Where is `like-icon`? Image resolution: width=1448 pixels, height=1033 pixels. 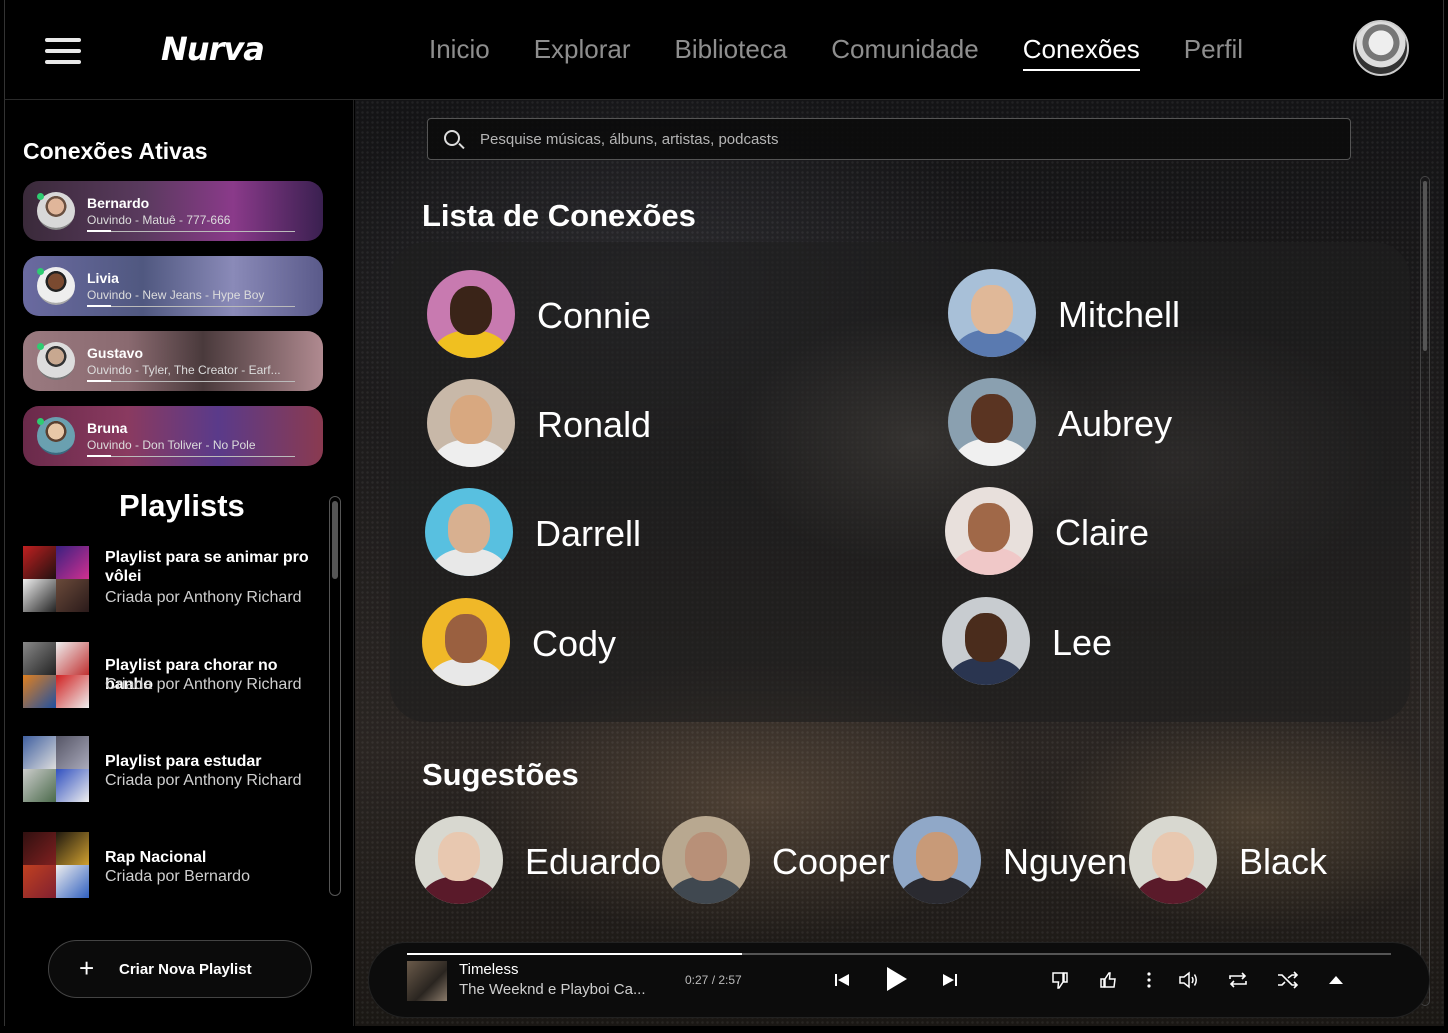 like-icon is located at coordinates (1108, 980).